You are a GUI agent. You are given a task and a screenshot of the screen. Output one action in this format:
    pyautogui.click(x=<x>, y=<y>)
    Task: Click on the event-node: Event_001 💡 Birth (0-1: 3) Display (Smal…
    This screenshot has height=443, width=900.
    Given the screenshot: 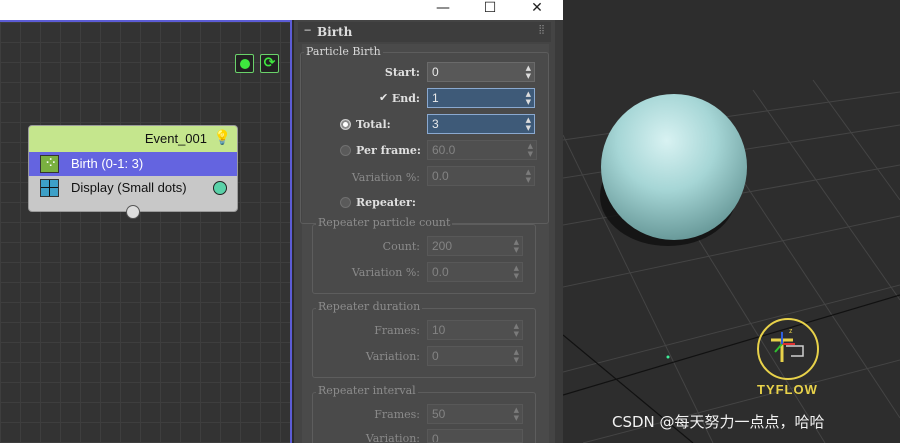 What is the action you would take?
    pyautogui.click(x=133, y=172)
    